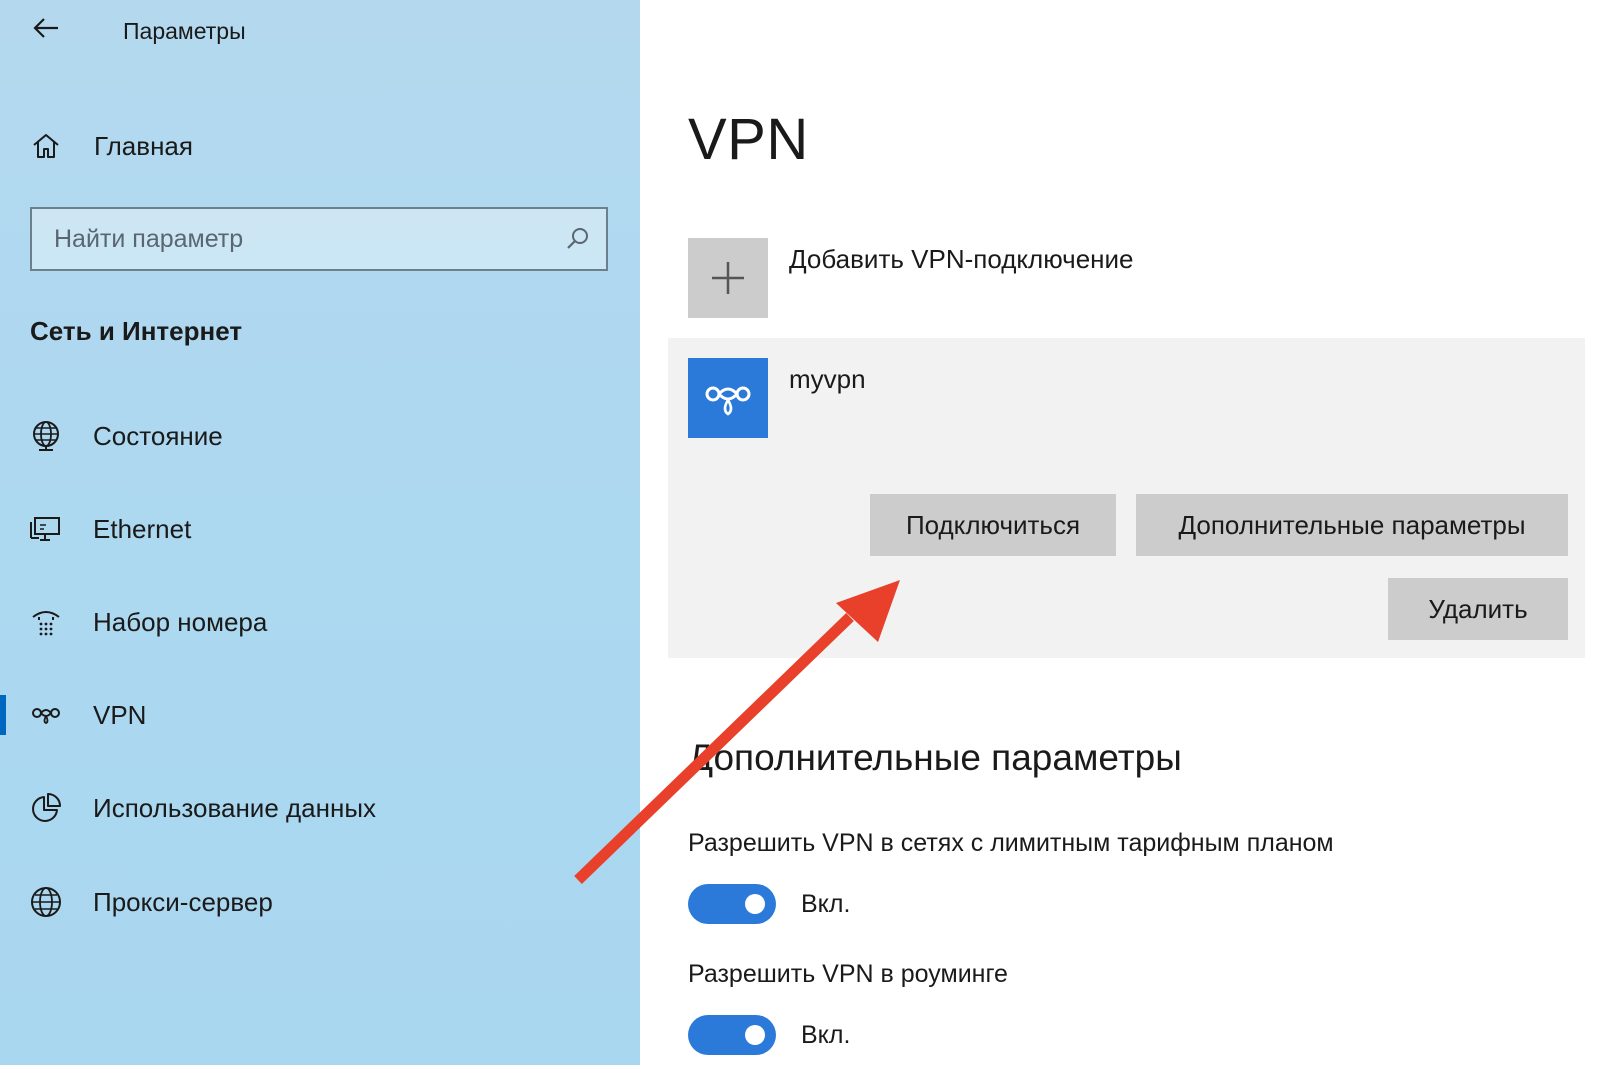 This screenshot has height=1065, width=1613. What do you see at coordinates (320, 146) in the screenshot?
I see `sidebar-item-home: Главная` at bounding box center [320, 146].